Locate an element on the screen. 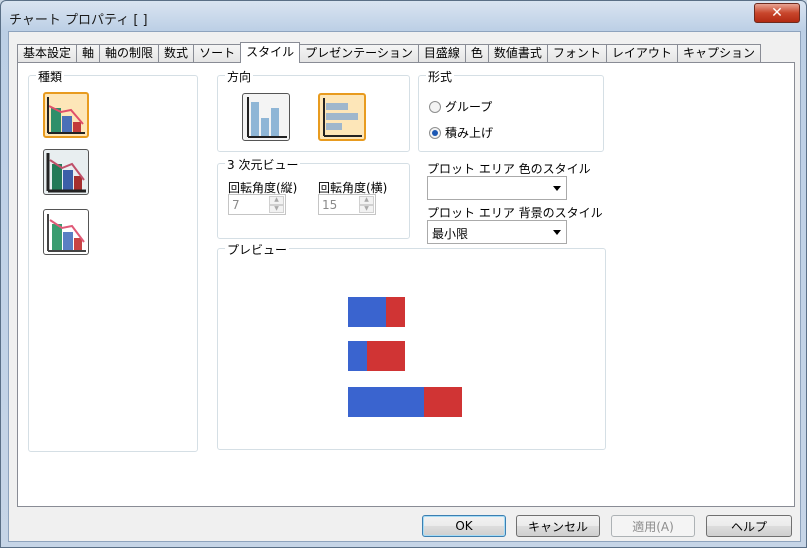 The width and height of the screenshot is (807, 548). group-option: グループ is located at coordinates (460, 106).